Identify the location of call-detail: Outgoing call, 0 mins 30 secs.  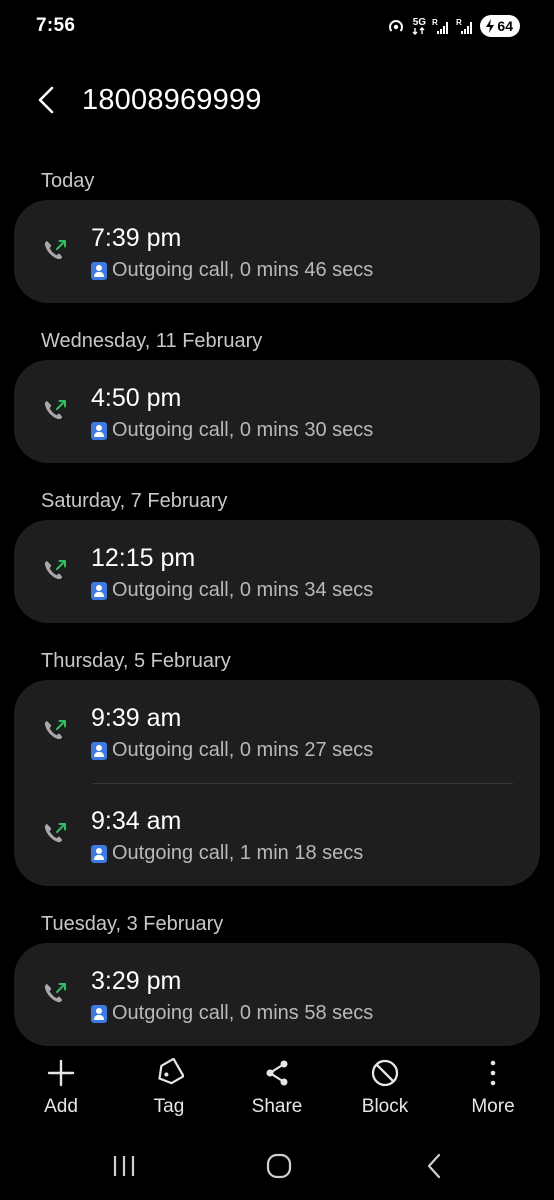
(232, 430).